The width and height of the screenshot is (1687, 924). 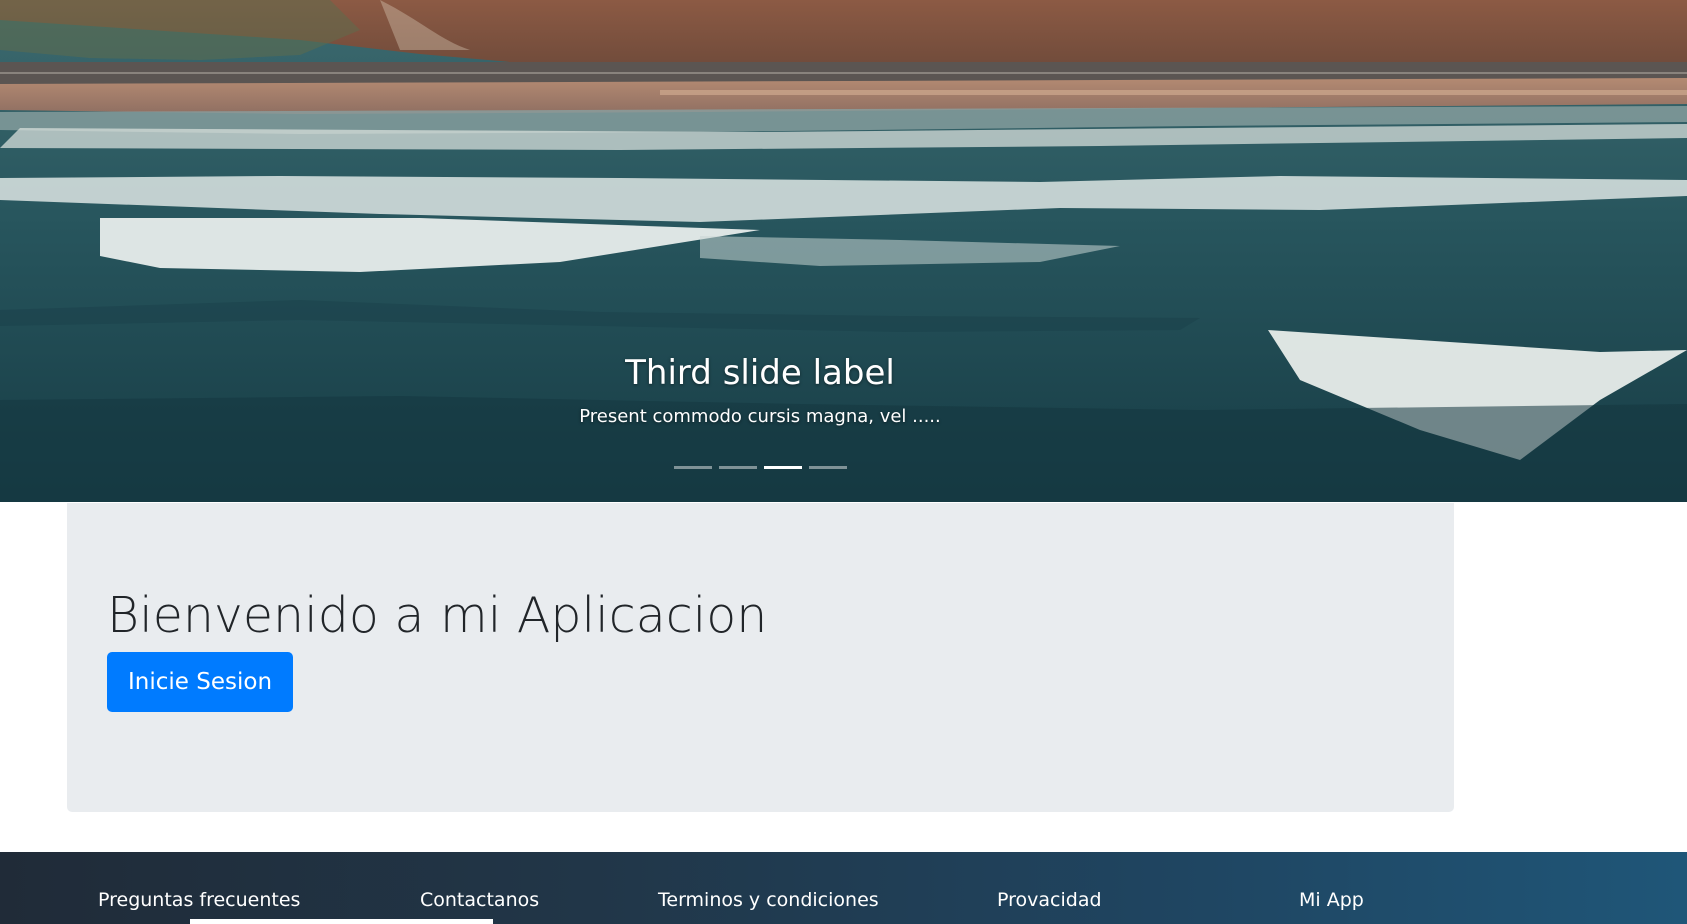 What do you see at coordinates (341, 921) in the screenshot?
I see `footer-highlight-bar` at bounding box center [341, 921].